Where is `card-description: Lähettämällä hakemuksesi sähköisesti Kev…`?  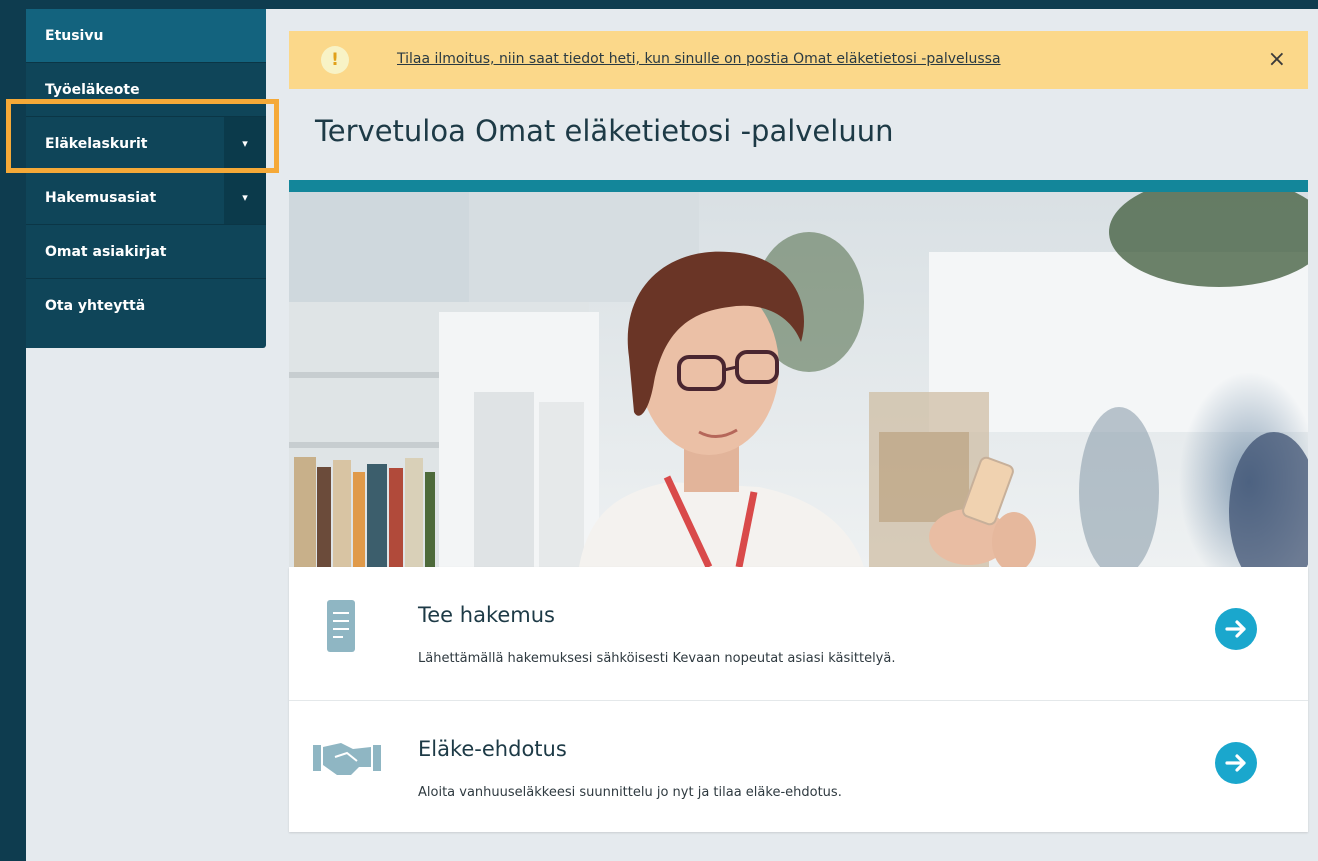
card-description: Lähettämällä hakemuksesi sähköisesti Kev… is located at coordinates (657, 658).